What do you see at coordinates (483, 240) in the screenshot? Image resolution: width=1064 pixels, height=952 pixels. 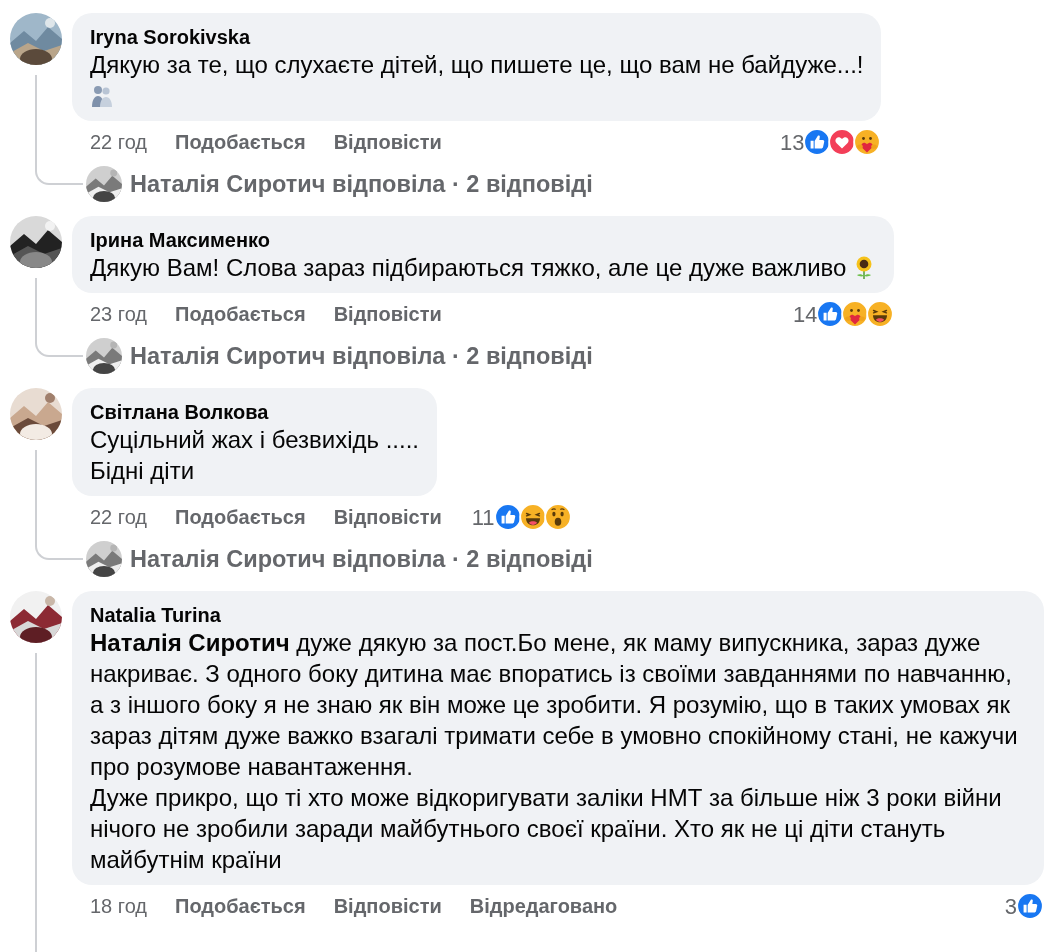 I see `author-name: Ірина Максименко` at bounding box center [483, 240].